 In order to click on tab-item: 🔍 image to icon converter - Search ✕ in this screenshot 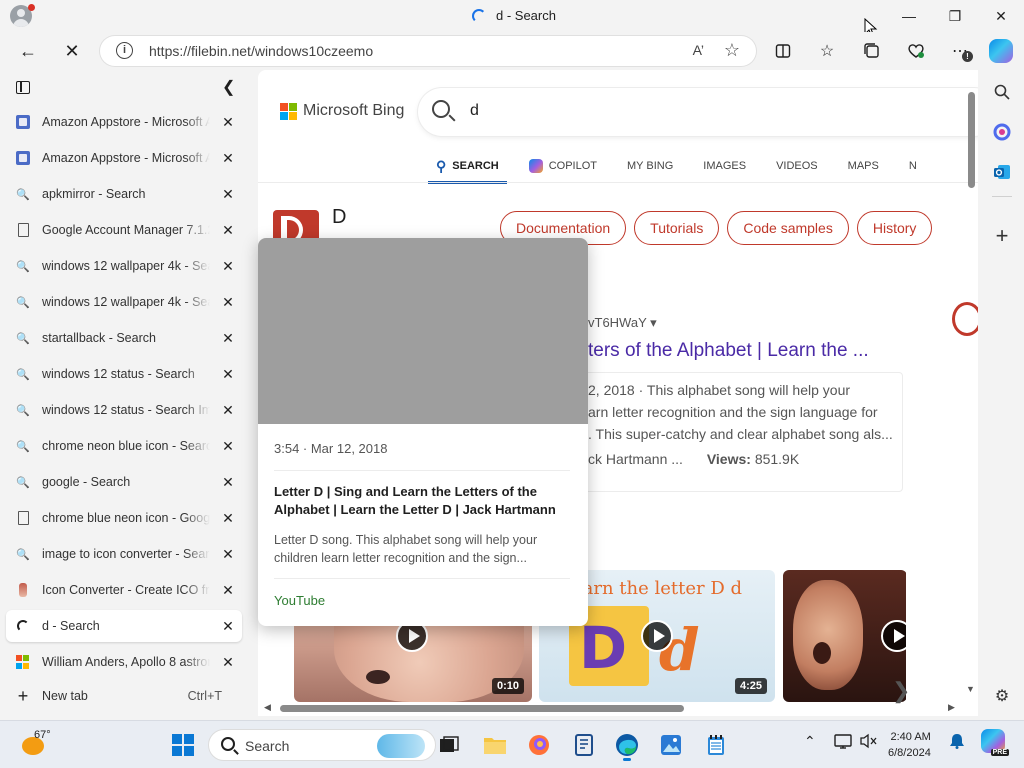, I will do `click(124, 554)`.